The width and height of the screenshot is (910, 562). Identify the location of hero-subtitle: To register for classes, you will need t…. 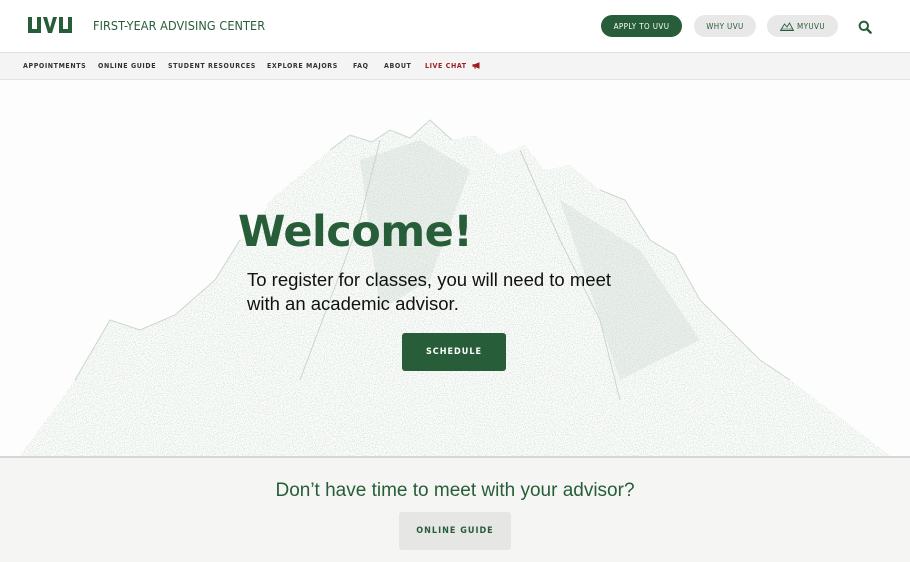
(429, 291).